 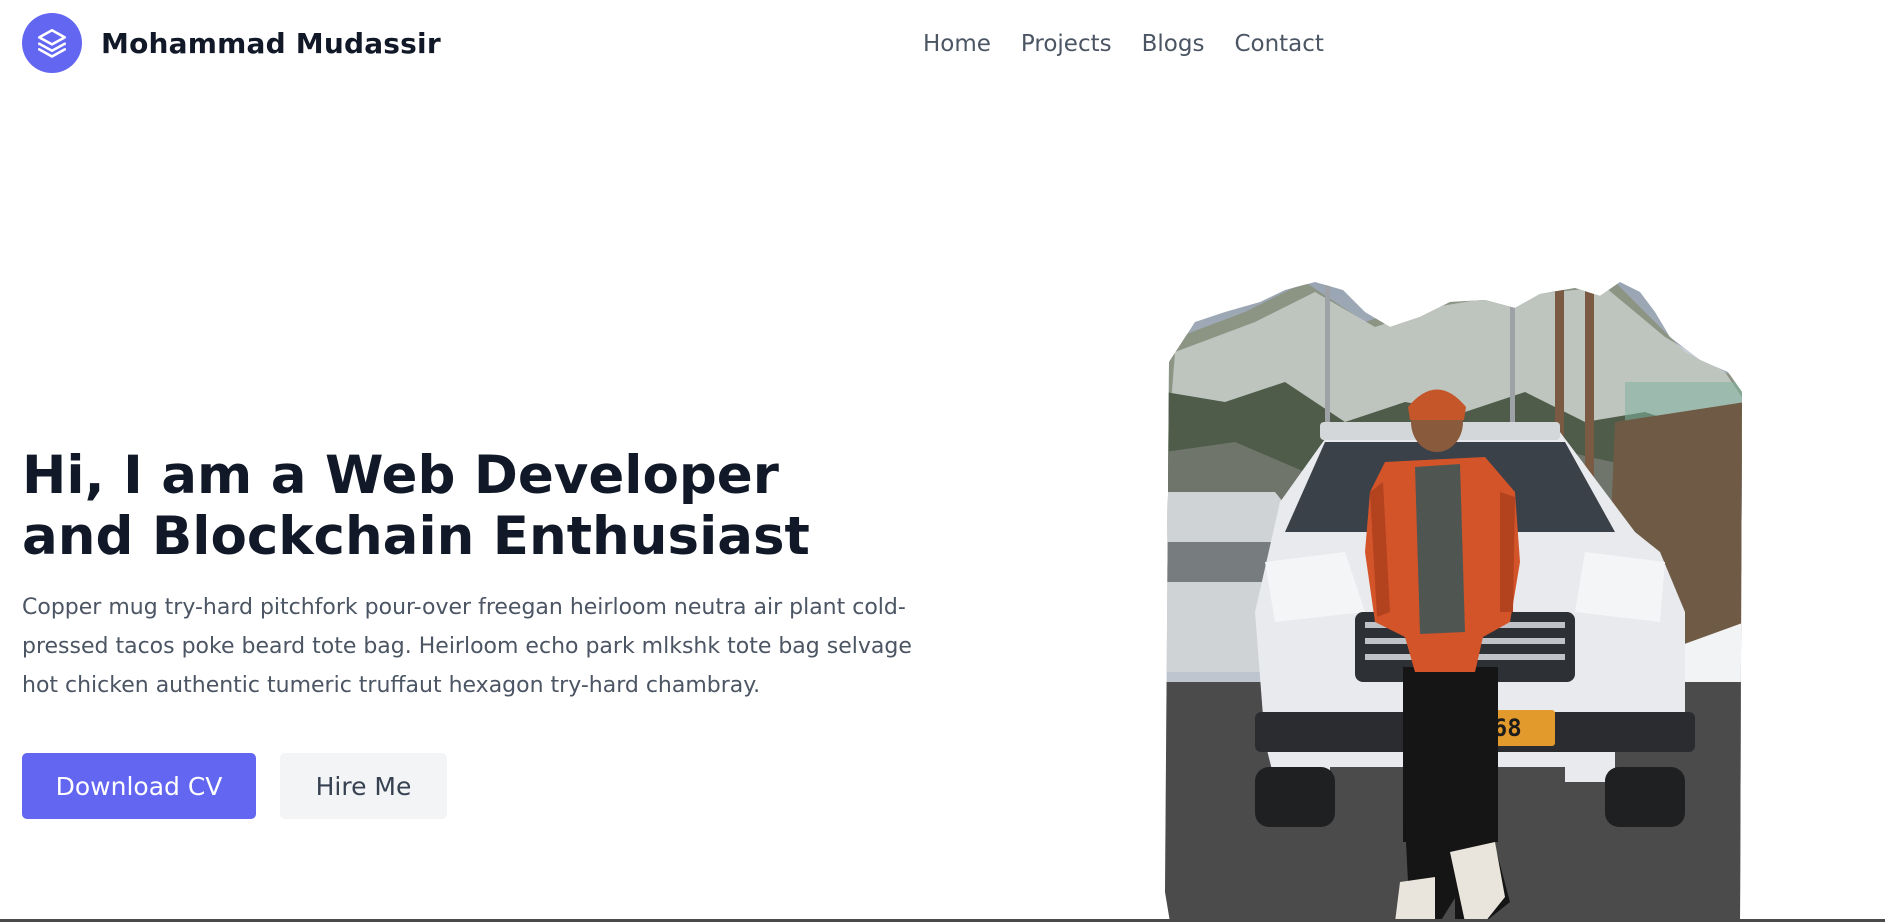 I want to click on hero-title-line-1: Hi, I am a Web Developer, so click(x=400, y=475).